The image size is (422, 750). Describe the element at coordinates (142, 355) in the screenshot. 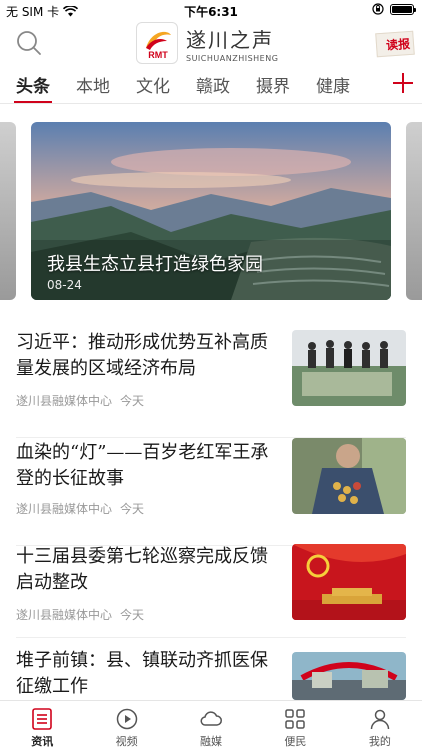

I see `news-title: 习近平：推动形成优势互补高质量发展的区域经济布局` at that location.